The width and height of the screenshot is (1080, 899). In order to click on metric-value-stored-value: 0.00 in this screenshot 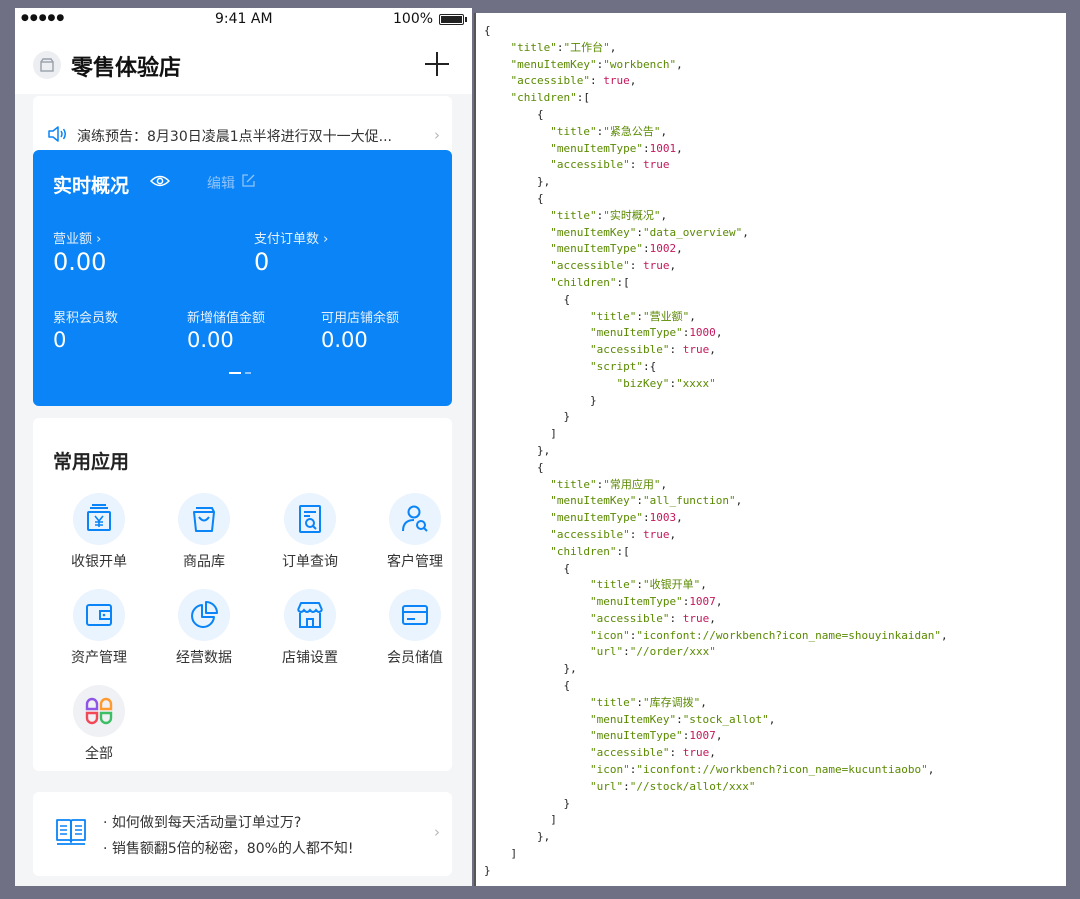, I will do `click(210, 340)`.